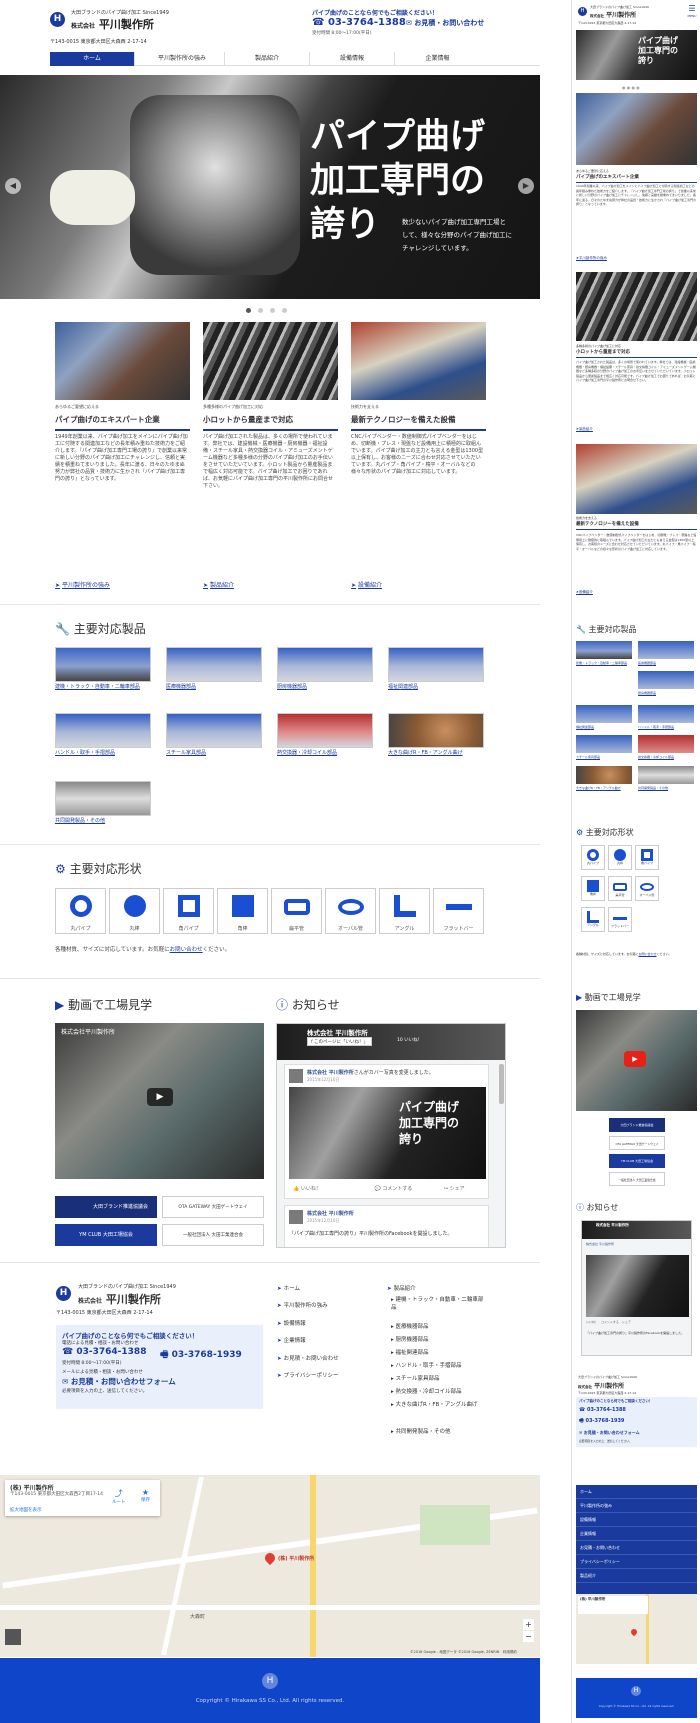 The height and width of the screenshot is (1723, 700). What do you see at coordinates (610, 1322) in the screenshot?
I see `mobile-fb-comment: コメントする` at bounding box center [610, 1322].